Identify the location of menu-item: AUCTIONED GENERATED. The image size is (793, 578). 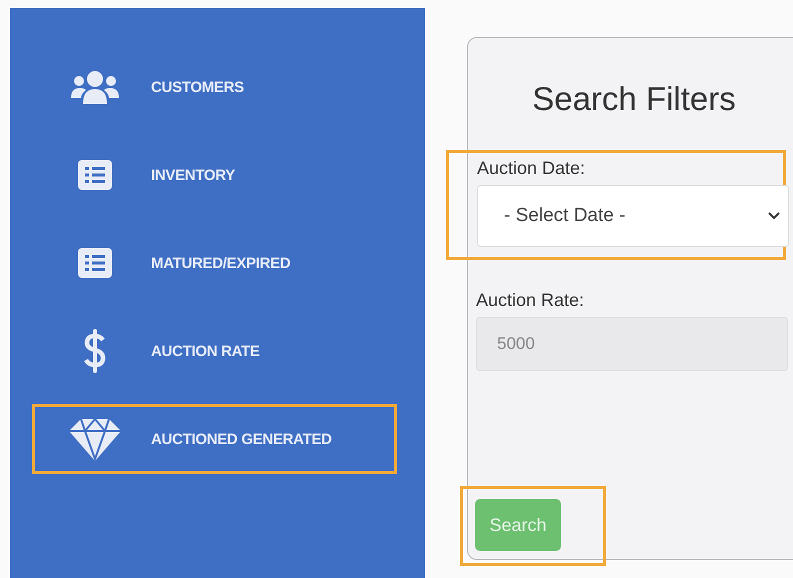
(241, 439).